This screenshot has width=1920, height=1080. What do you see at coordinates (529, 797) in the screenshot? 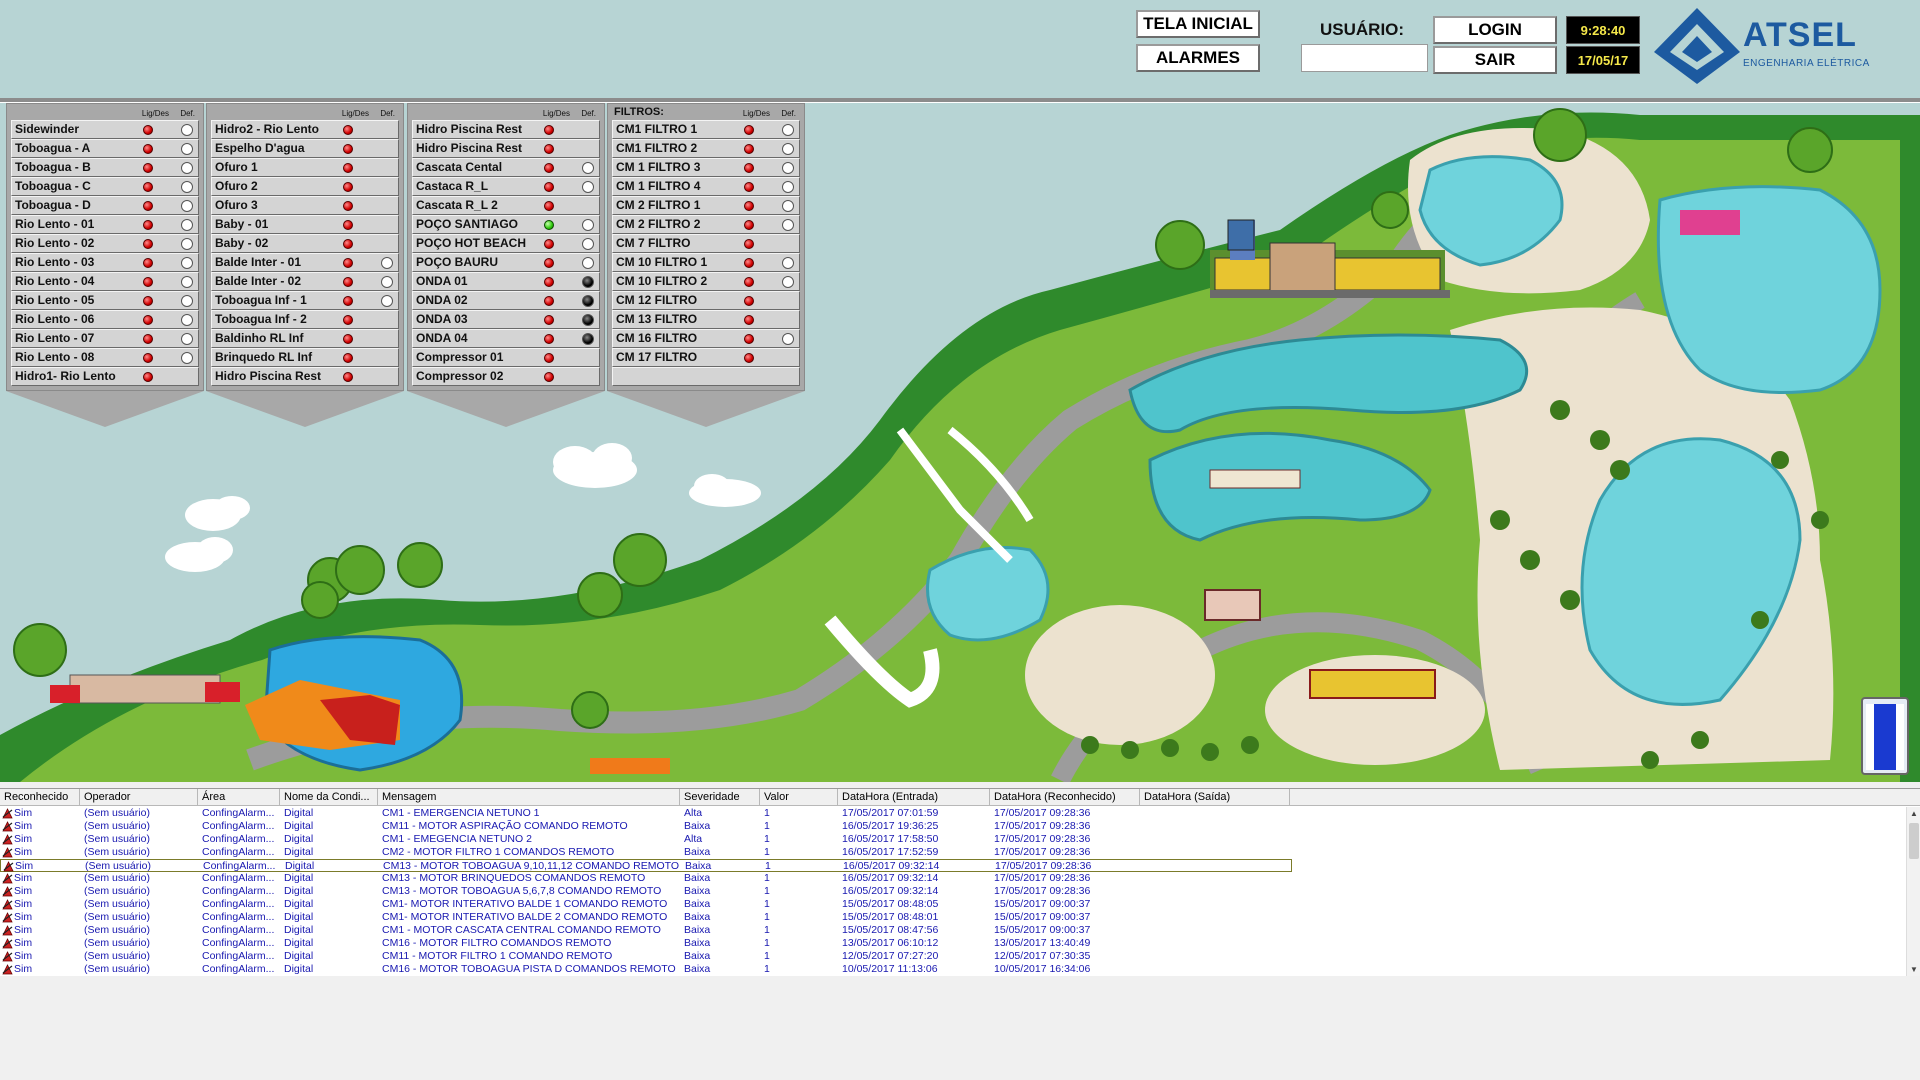
I see `column-header: Mensagem` at bounding box center [529, 797].